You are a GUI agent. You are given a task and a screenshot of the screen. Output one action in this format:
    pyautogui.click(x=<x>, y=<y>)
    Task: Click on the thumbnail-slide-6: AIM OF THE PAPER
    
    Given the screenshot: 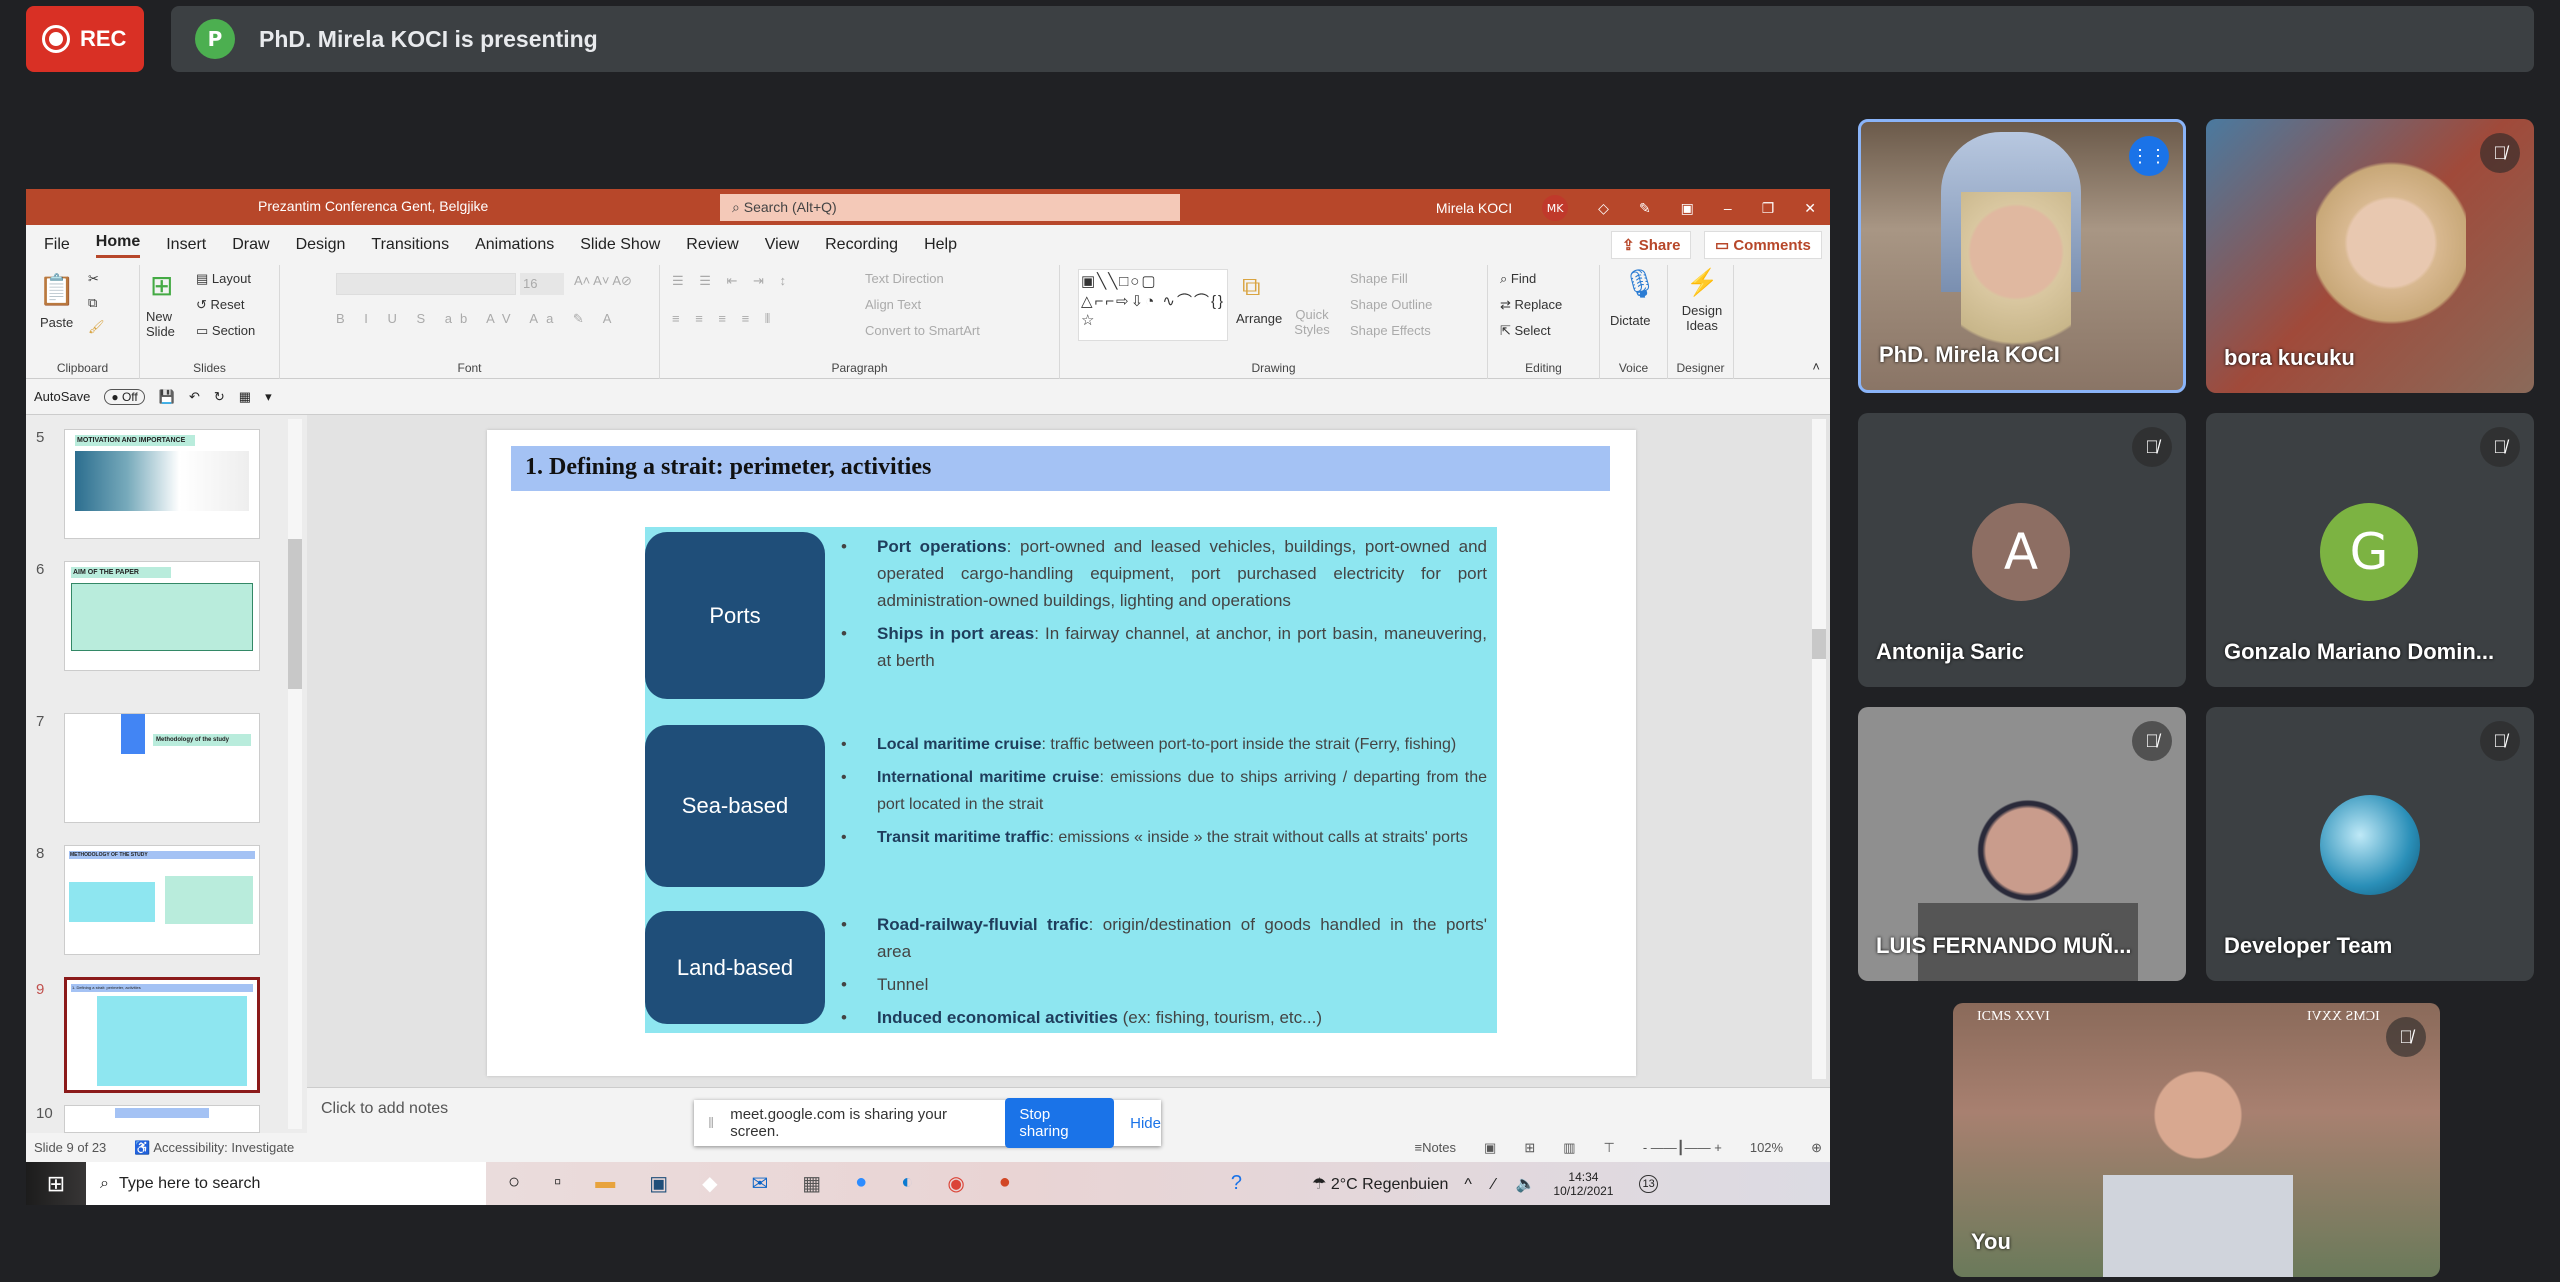 What is the action you would take?
    pyautogui.click(x=162, y=616)
    